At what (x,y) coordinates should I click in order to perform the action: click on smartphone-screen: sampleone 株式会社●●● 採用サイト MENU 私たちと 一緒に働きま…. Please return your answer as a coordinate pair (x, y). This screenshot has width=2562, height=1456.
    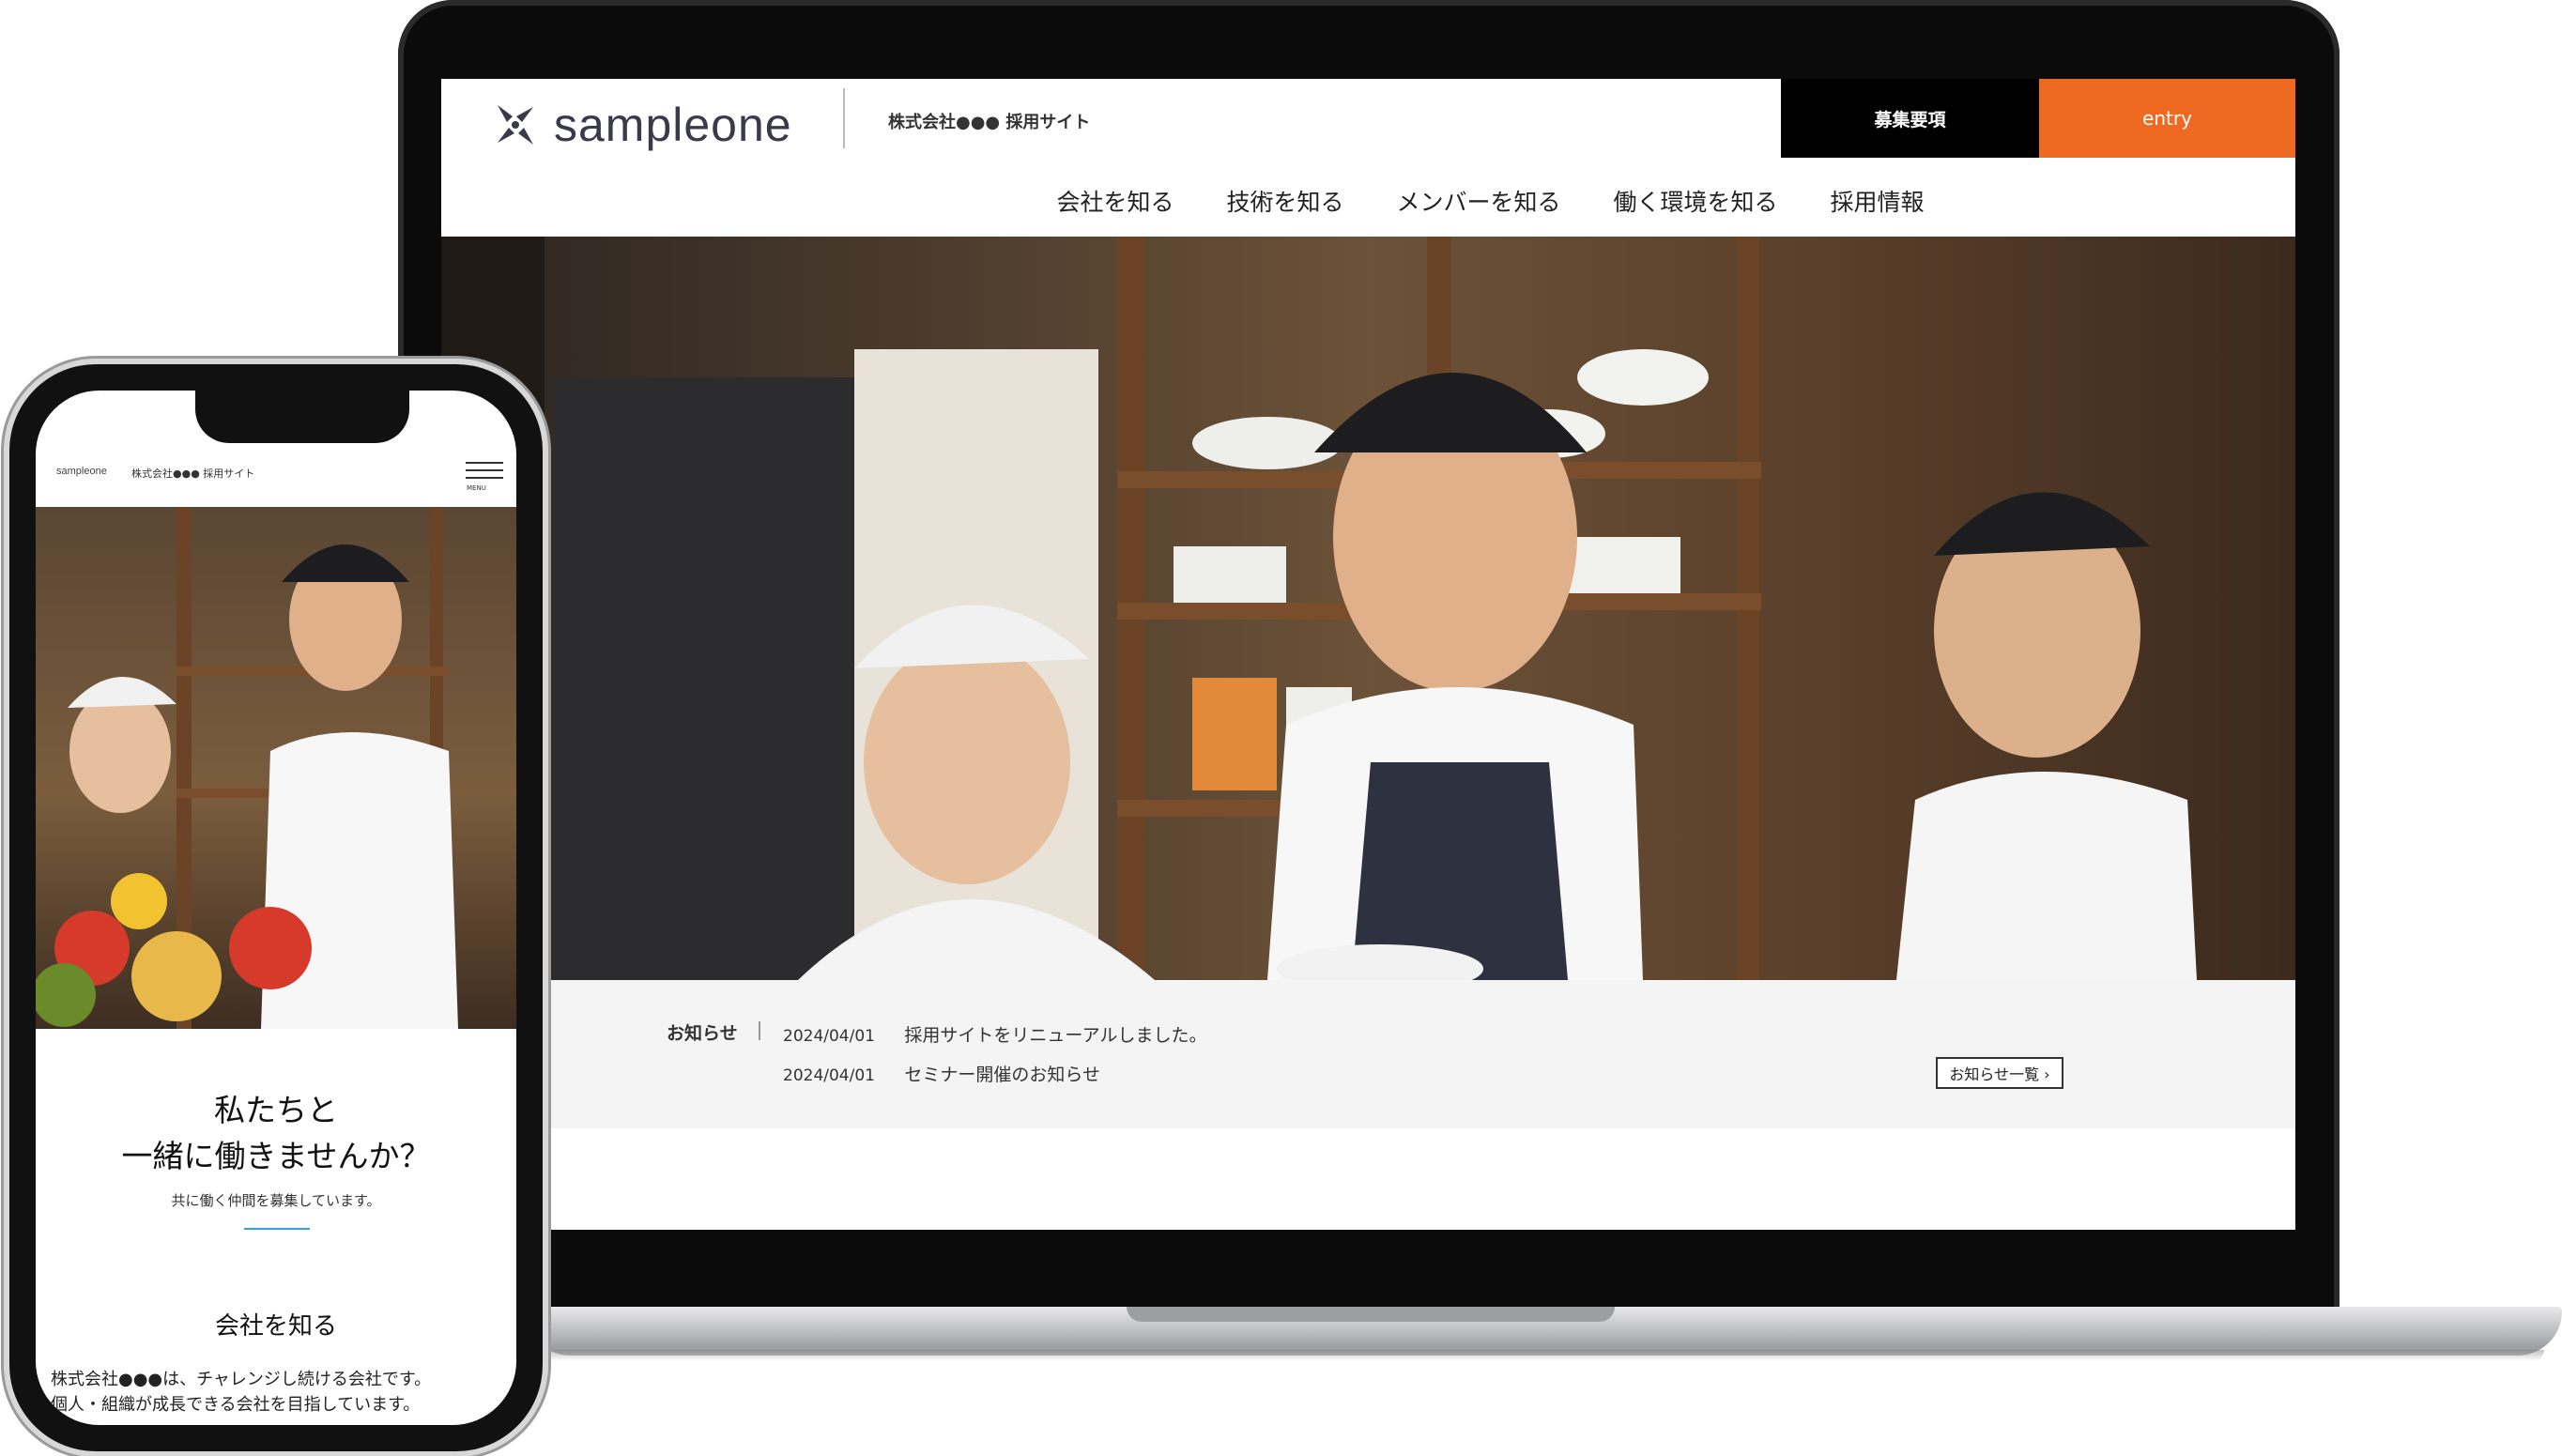
    Looking at the image, I should click on (276, 908).